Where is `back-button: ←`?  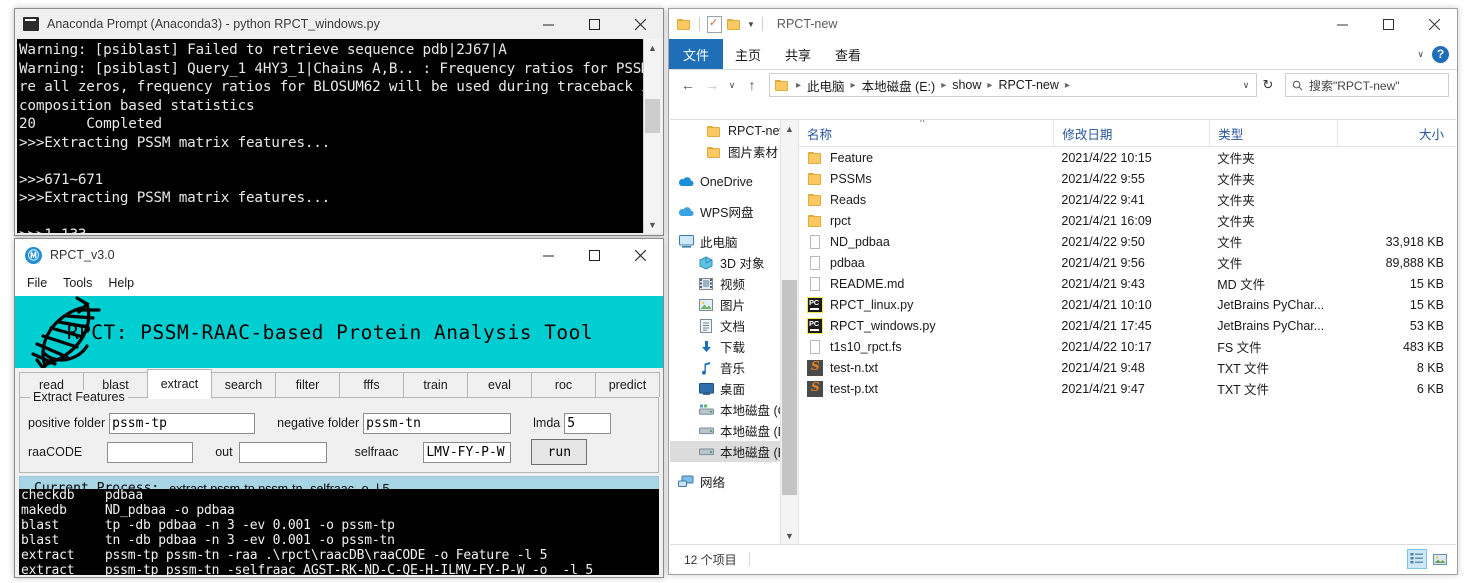 back-button: ← is located at coordinates (688, 85).